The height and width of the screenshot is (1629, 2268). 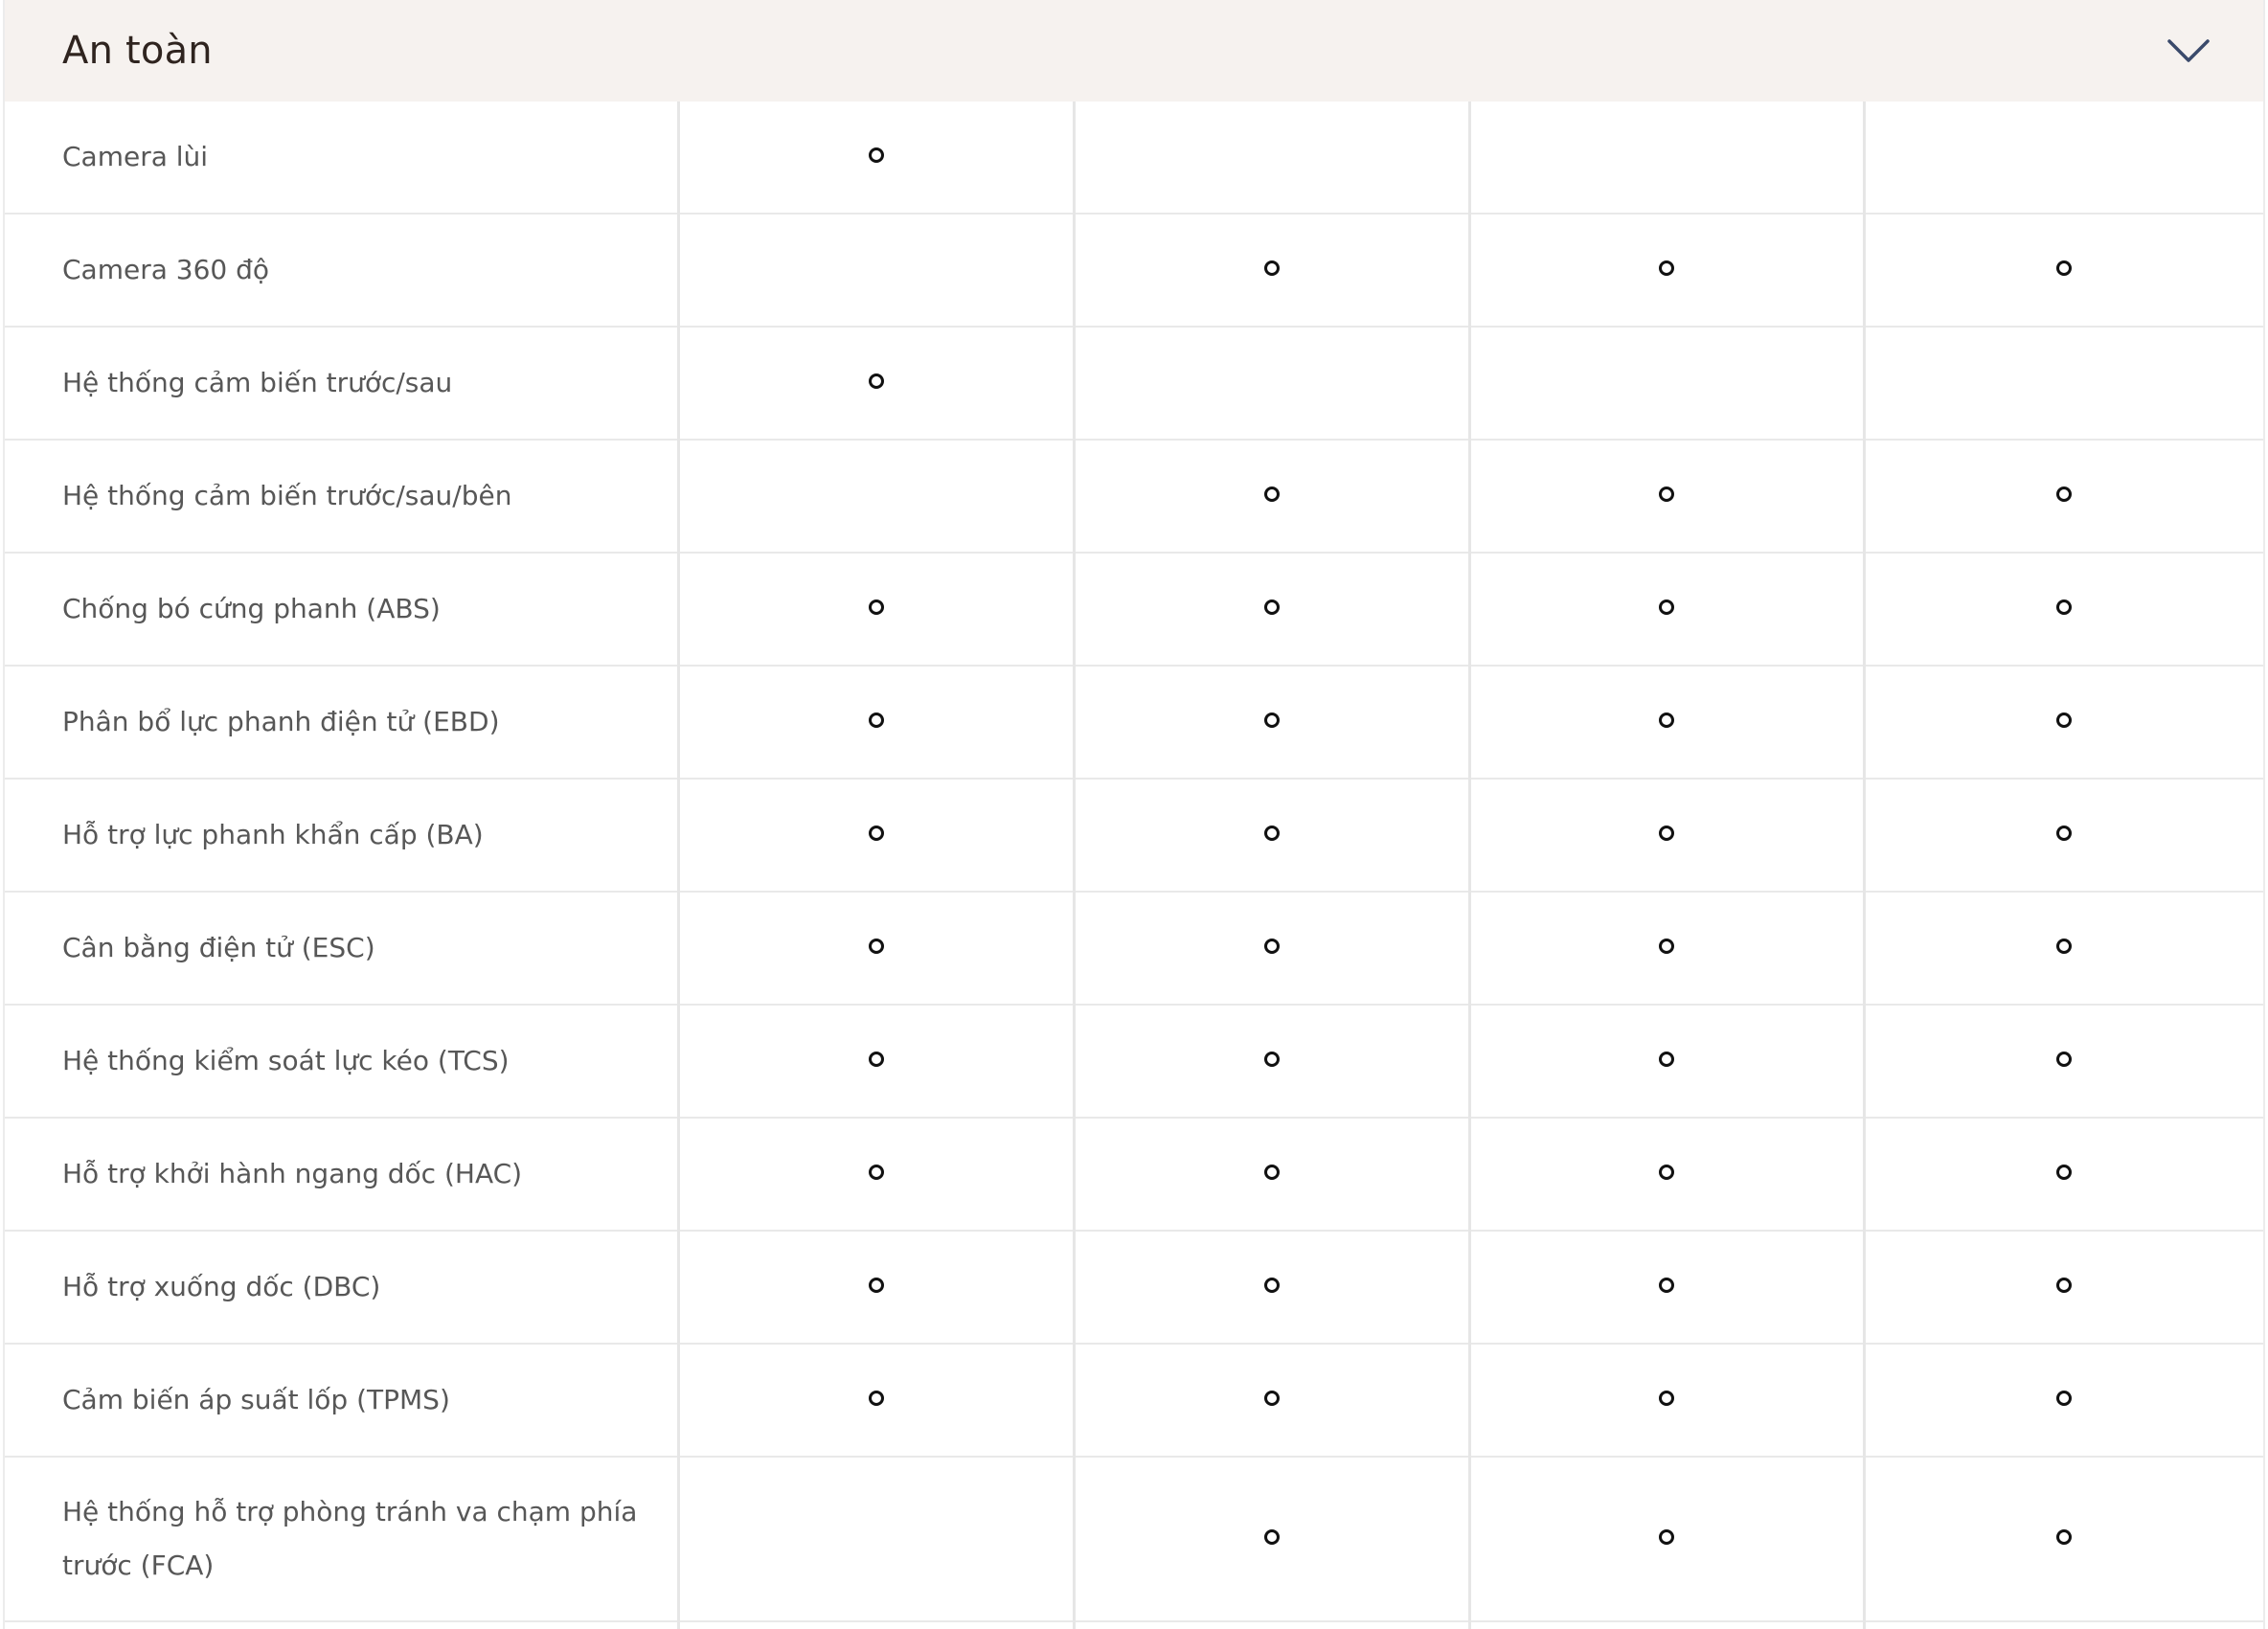 I want to click on table-row: Cảm biến áp suất lốp (TPMS), so click(x=1134, y=1401).